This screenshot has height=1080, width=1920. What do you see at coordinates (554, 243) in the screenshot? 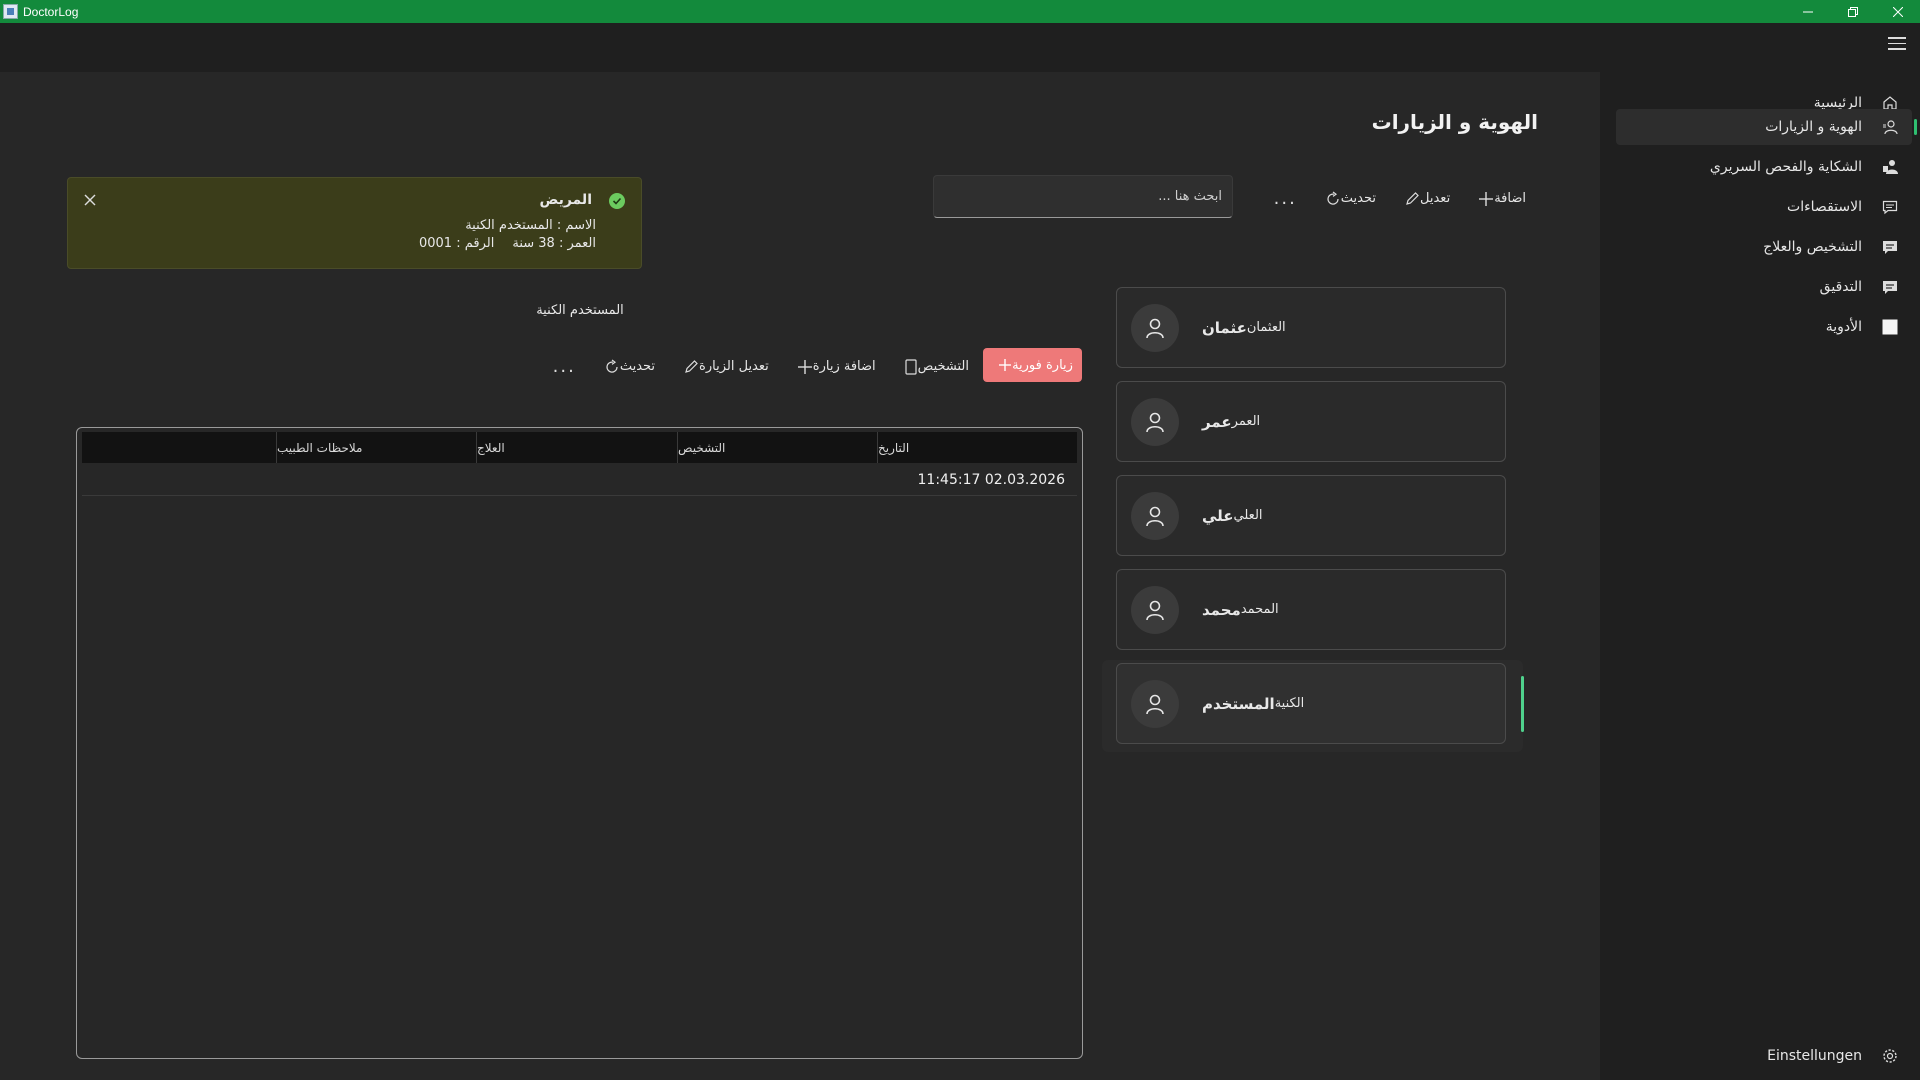
I see `info-age: العمر : 38 سنة` at bounding box center [554, 243].